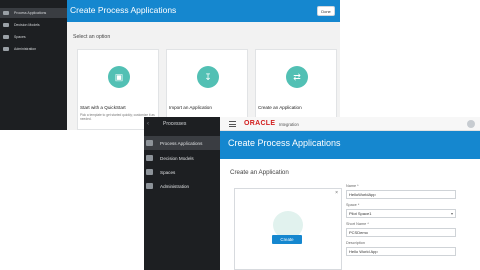  What do you see at coordinates (208, 77) in the screenshot?
I see `download-icon: ↧` at bounding box center [208, 77].